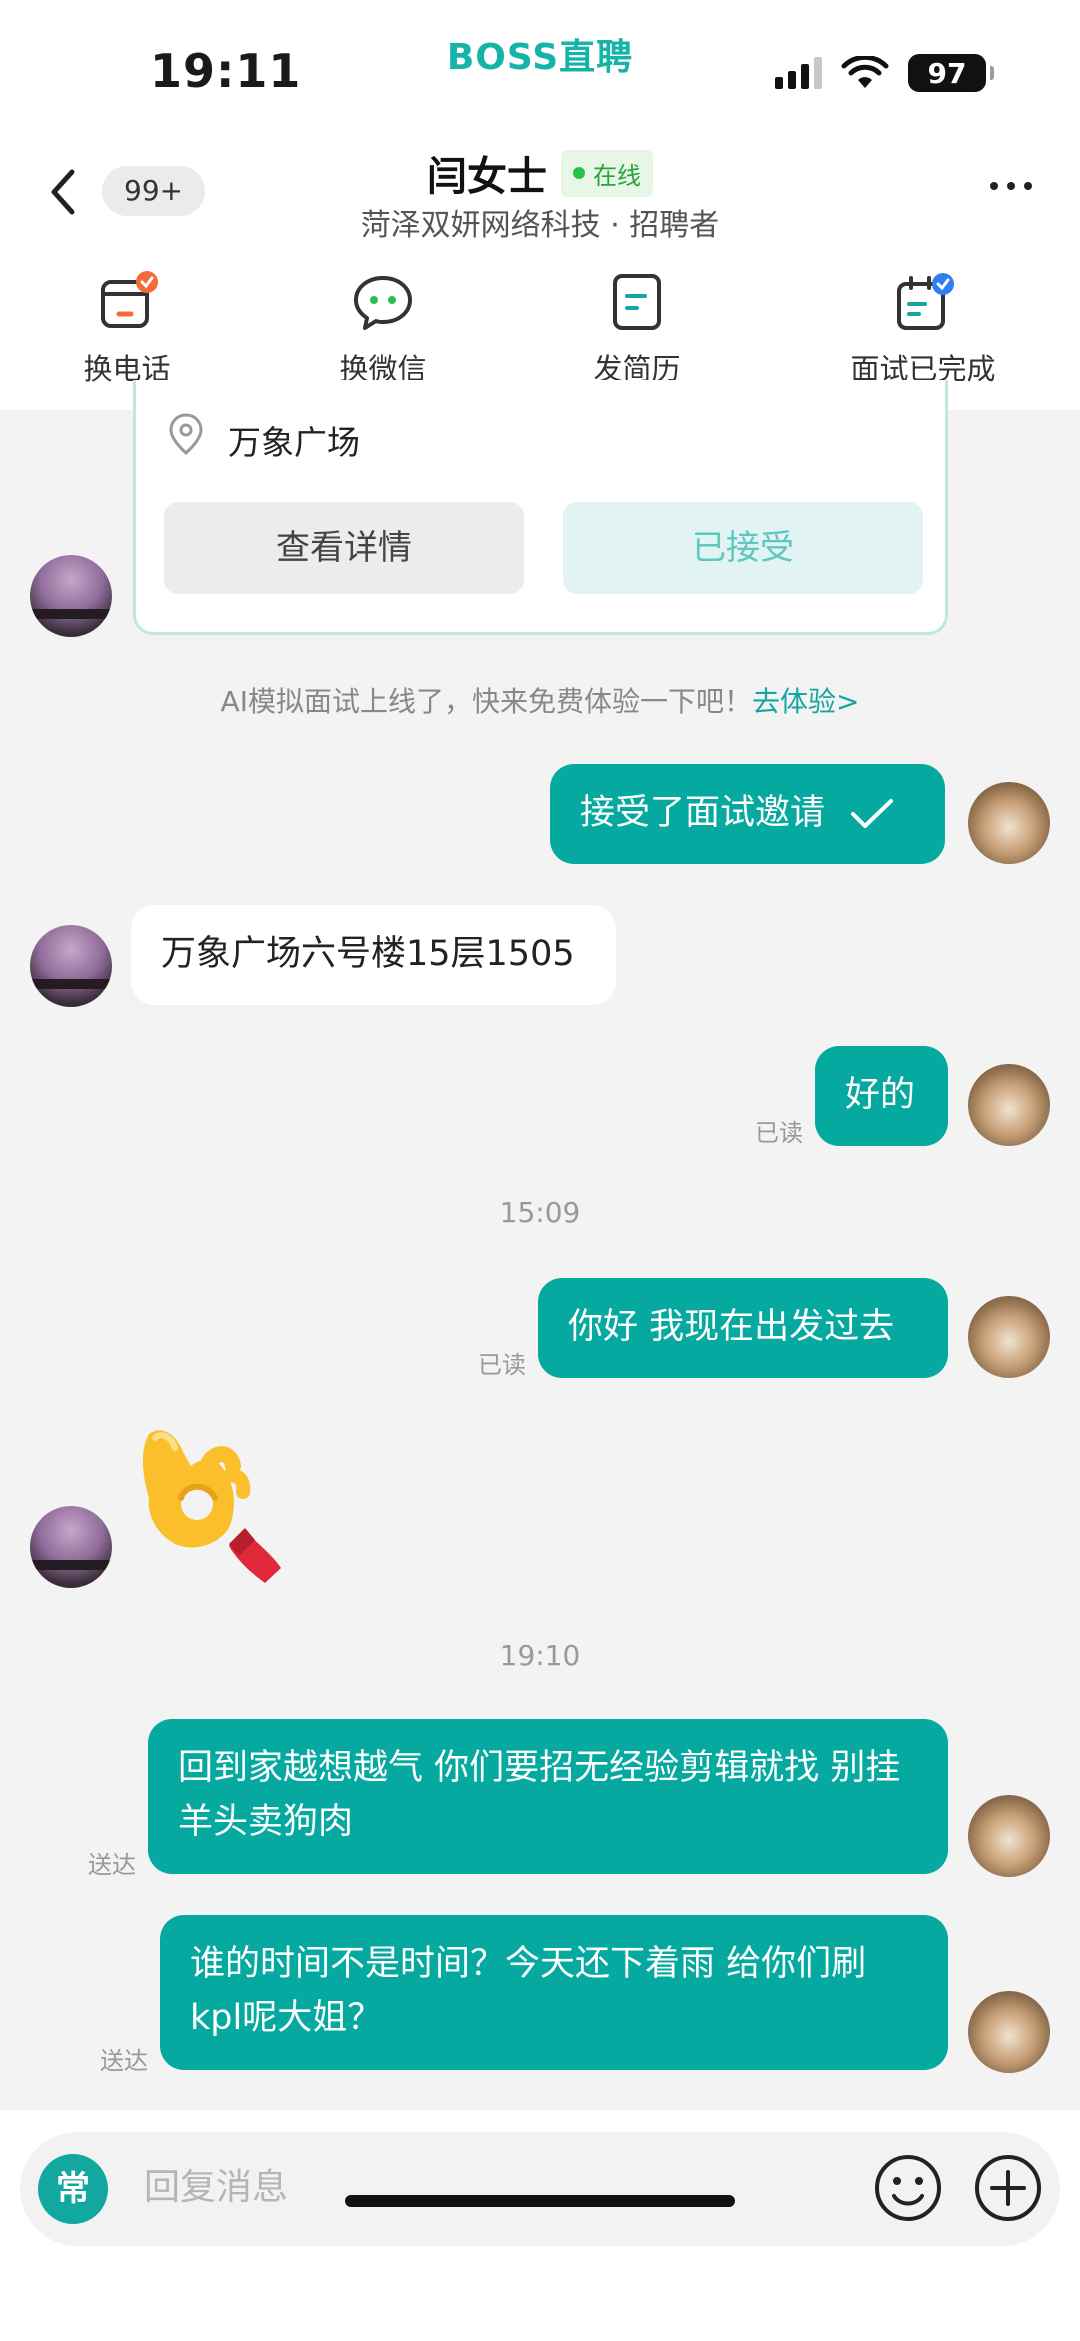  What do you see at coordinates (872, 813) in the screenshot?
I see `check-icon` at bounding box center [872, 813].